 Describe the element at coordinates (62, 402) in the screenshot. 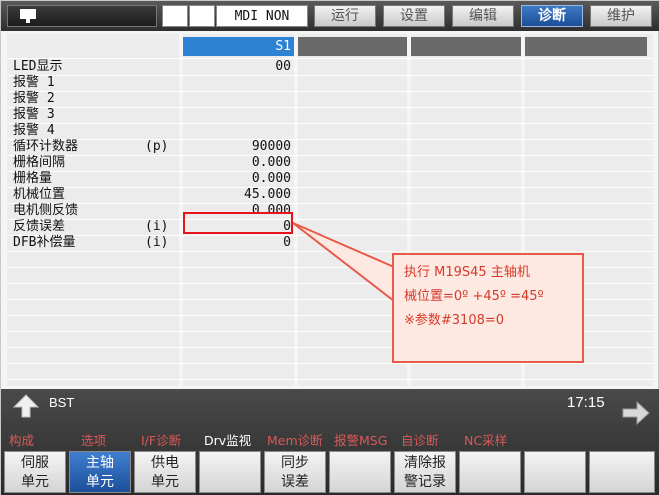

I see `bst-label: BST` at that location.